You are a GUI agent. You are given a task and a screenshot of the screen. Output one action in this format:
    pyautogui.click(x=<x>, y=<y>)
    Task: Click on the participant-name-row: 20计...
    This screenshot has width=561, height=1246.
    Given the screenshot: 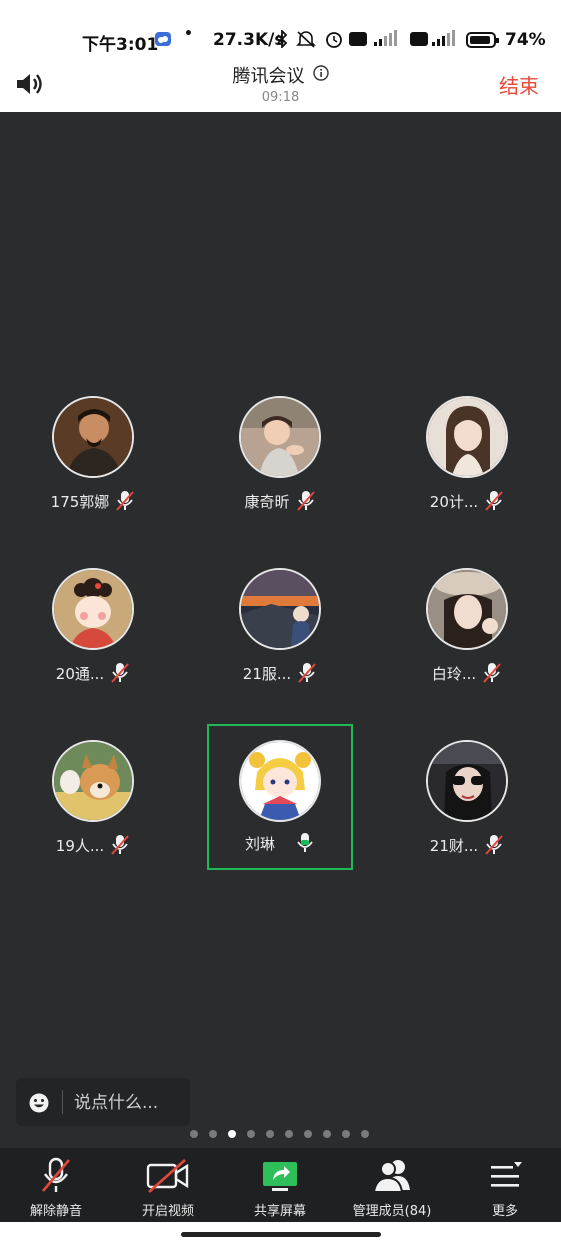 What is the action you would take?
    pyautogui.click(x=467, y=501)
    